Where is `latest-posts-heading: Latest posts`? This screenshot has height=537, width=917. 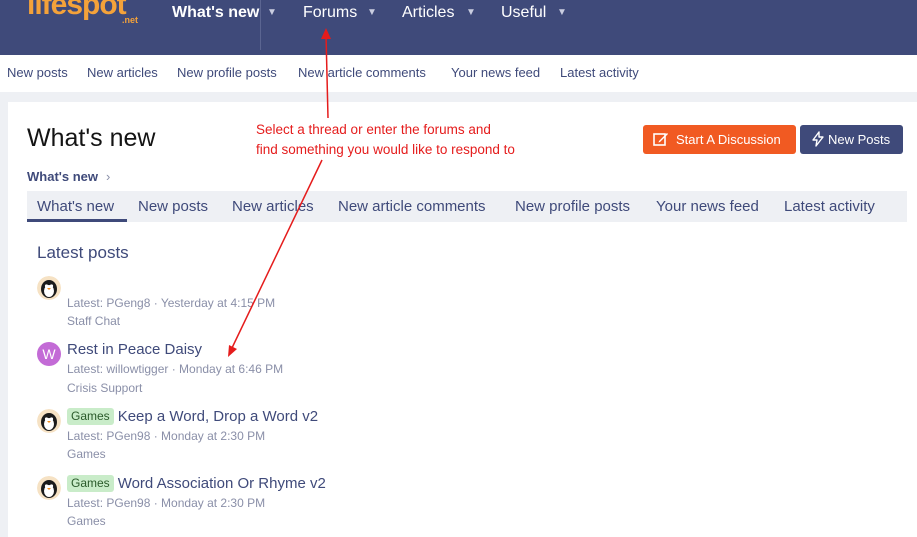 latest-posts-heading: Latest posts is located at coordinates (83, 252).